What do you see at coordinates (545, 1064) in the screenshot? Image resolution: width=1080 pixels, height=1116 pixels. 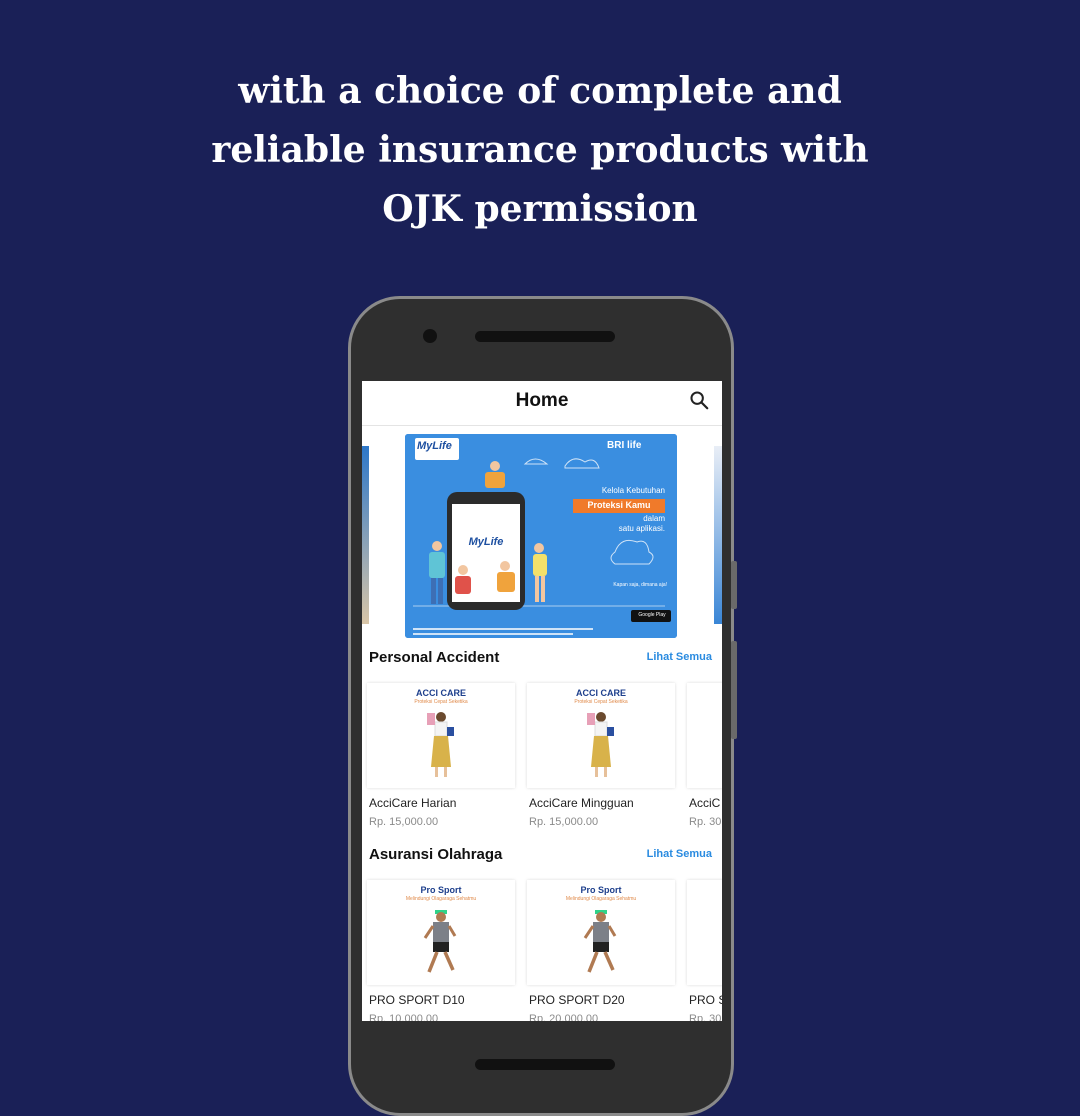 I see `bottom-speaker` at bounding box center [545, 1064].